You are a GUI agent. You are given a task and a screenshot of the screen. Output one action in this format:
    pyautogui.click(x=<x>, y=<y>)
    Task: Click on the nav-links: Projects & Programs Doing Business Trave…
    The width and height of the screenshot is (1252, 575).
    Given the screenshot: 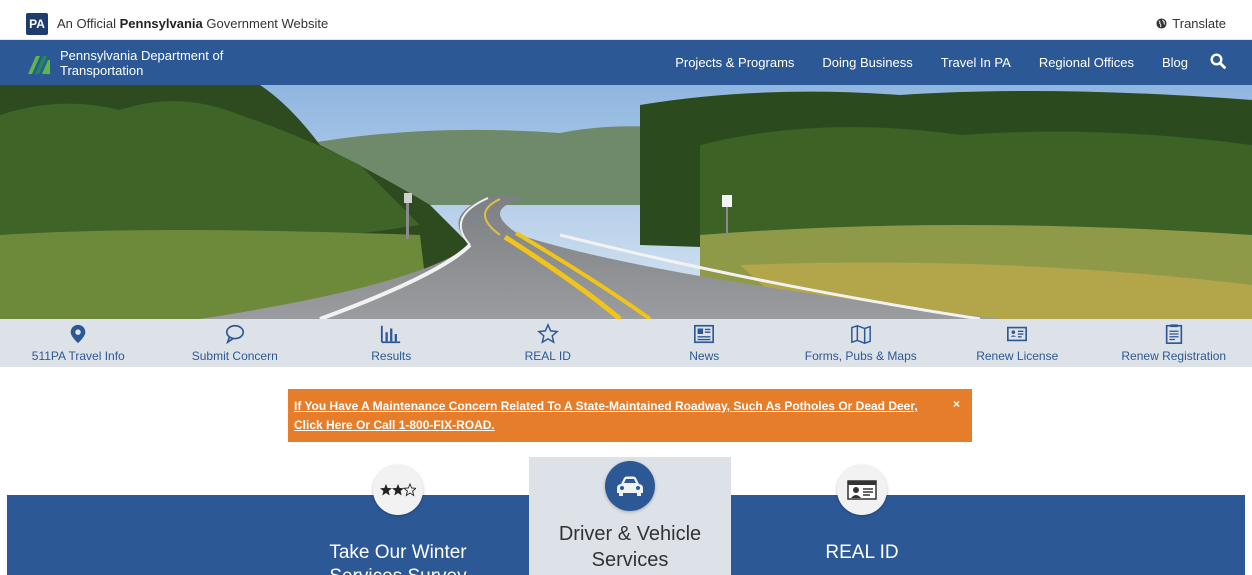 What is the action you would take?
    pyautogui.click(x=950, y=62)
    